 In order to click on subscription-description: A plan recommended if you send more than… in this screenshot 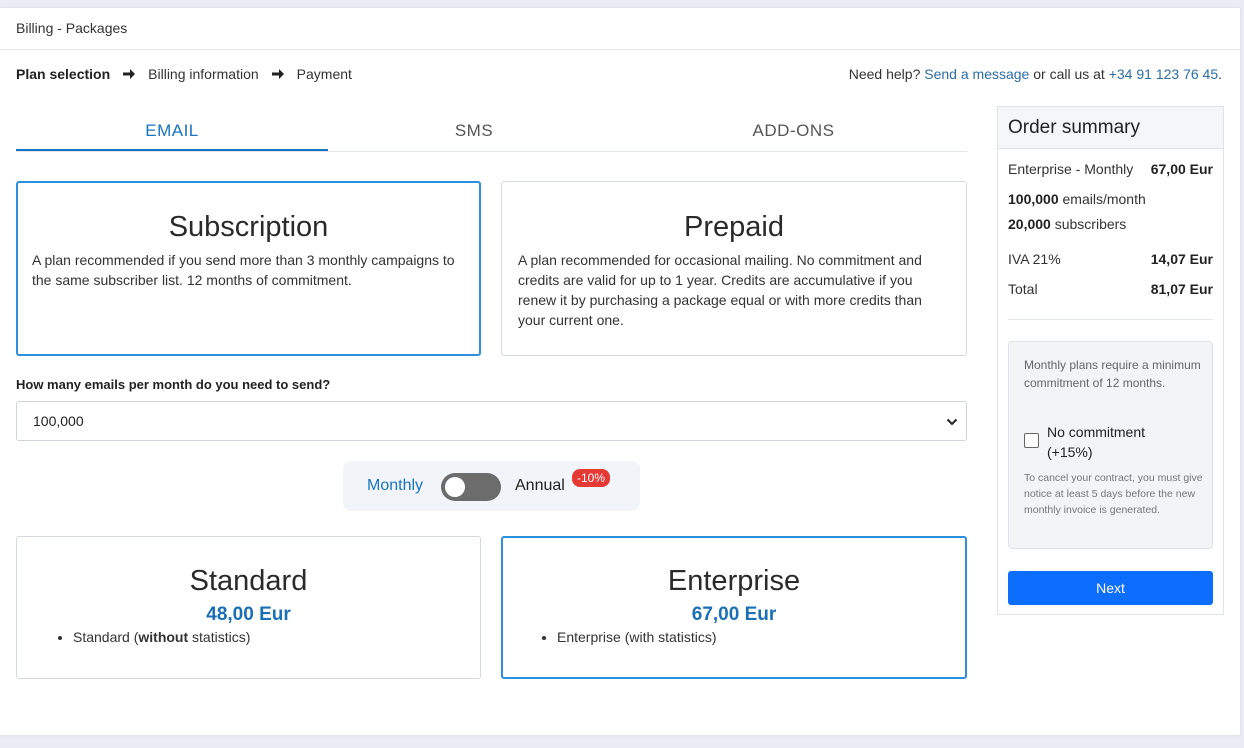, I will do `click(243, 270)`.